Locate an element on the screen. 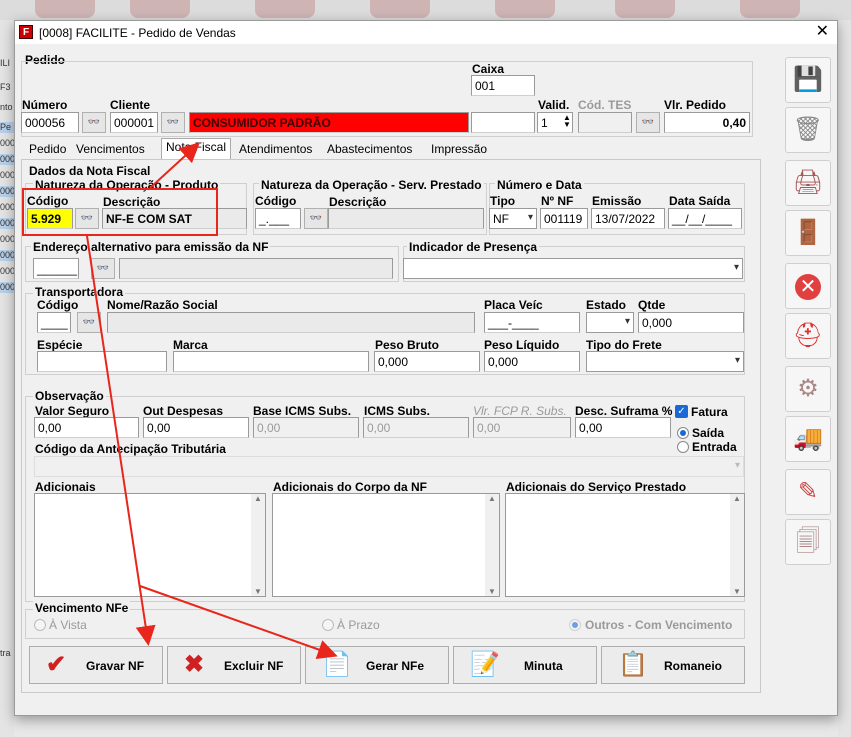 This screenshot has height=737, width=851. nnf-label: Nº NF is located at coordinates (557, 201).